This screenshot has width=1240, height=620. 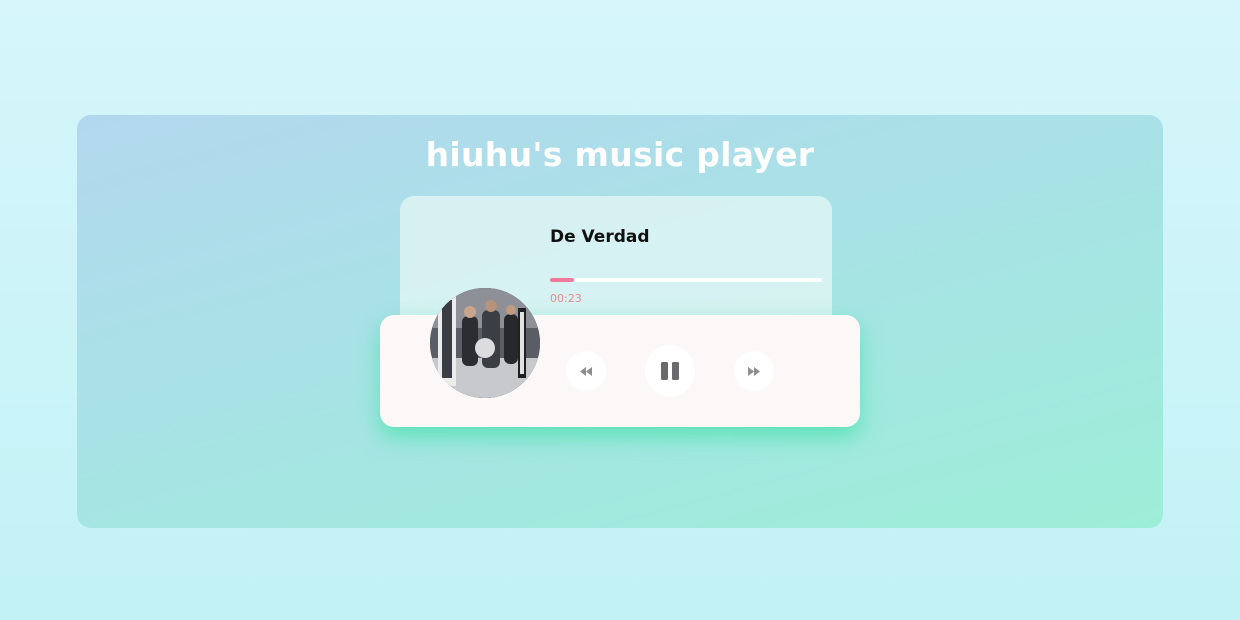 I want to click on current-time: 00:23, so click(x=566, y=298).